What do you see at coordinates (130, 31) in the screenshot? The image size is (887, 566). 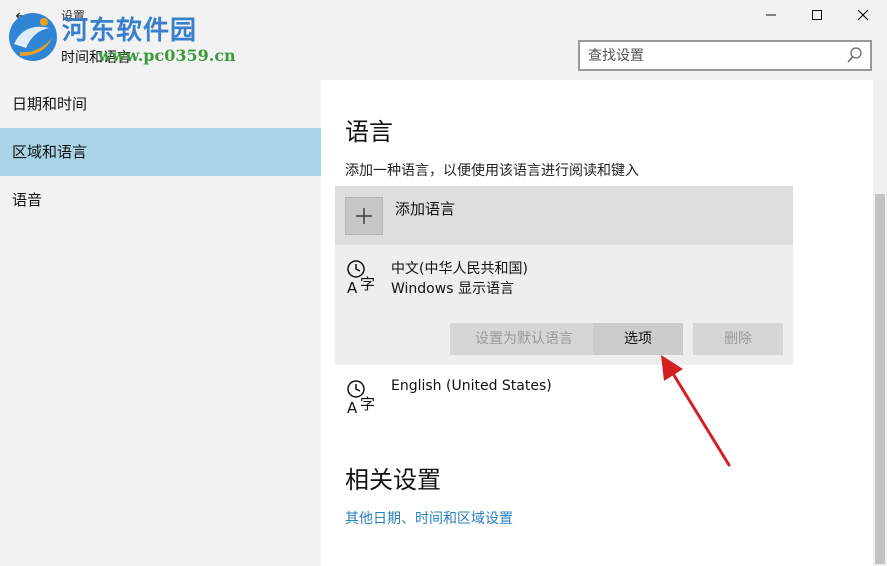 I see `watermark-name: 河东软件园` at bounding box center [130, 31].